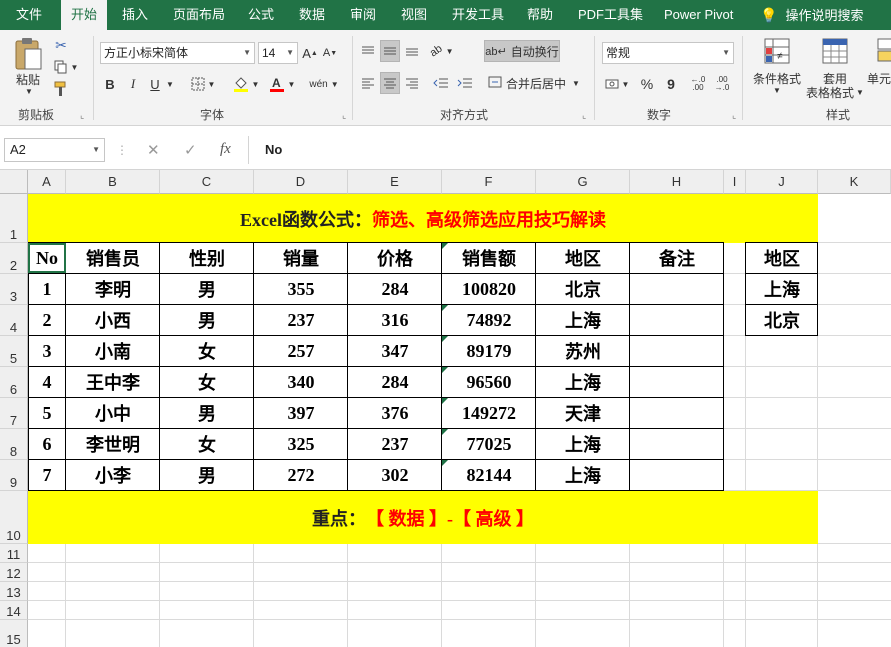 Image resolution: width=891 pixels, height=647 pixels. Describe the element at coordinates (668, 53) in the screenshot. I see `number-format-select: 常规 ▼` at that location.